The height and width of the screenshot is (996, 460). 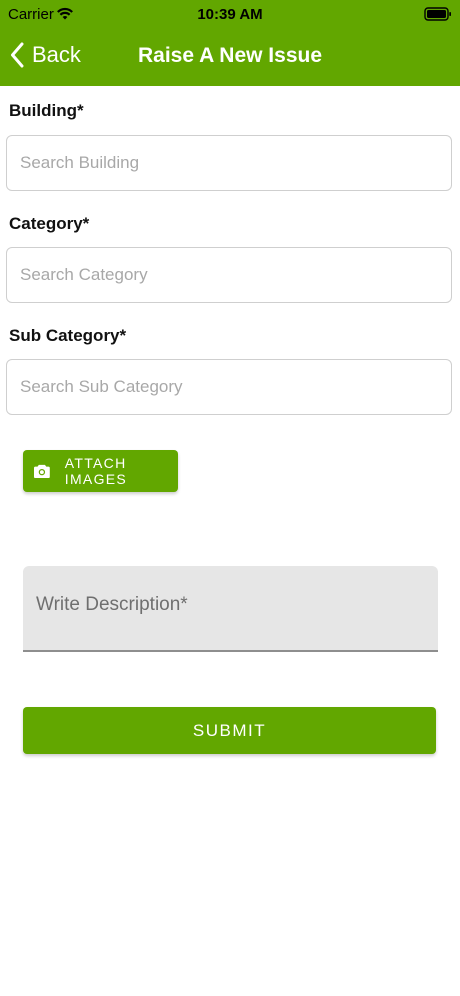 I want to click on status-bar: Carrier 10:39 AM, so click(x=230, y=15).